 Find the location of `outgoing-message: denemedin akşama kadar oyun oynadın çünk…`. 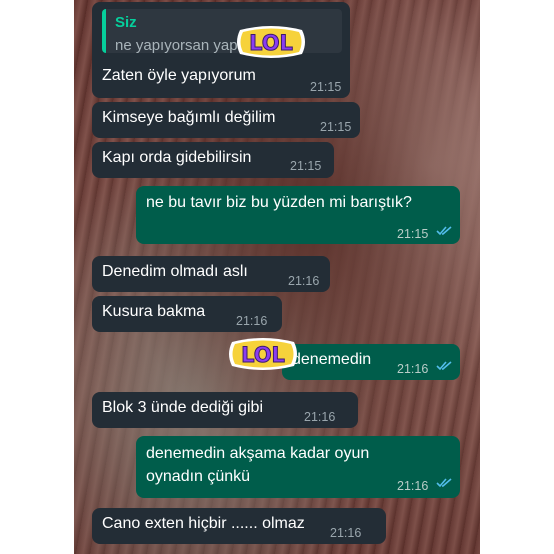

outgoing-message: denemedin akşama kadar oyun oynadın çünk… is located at coordinates (298, 467).